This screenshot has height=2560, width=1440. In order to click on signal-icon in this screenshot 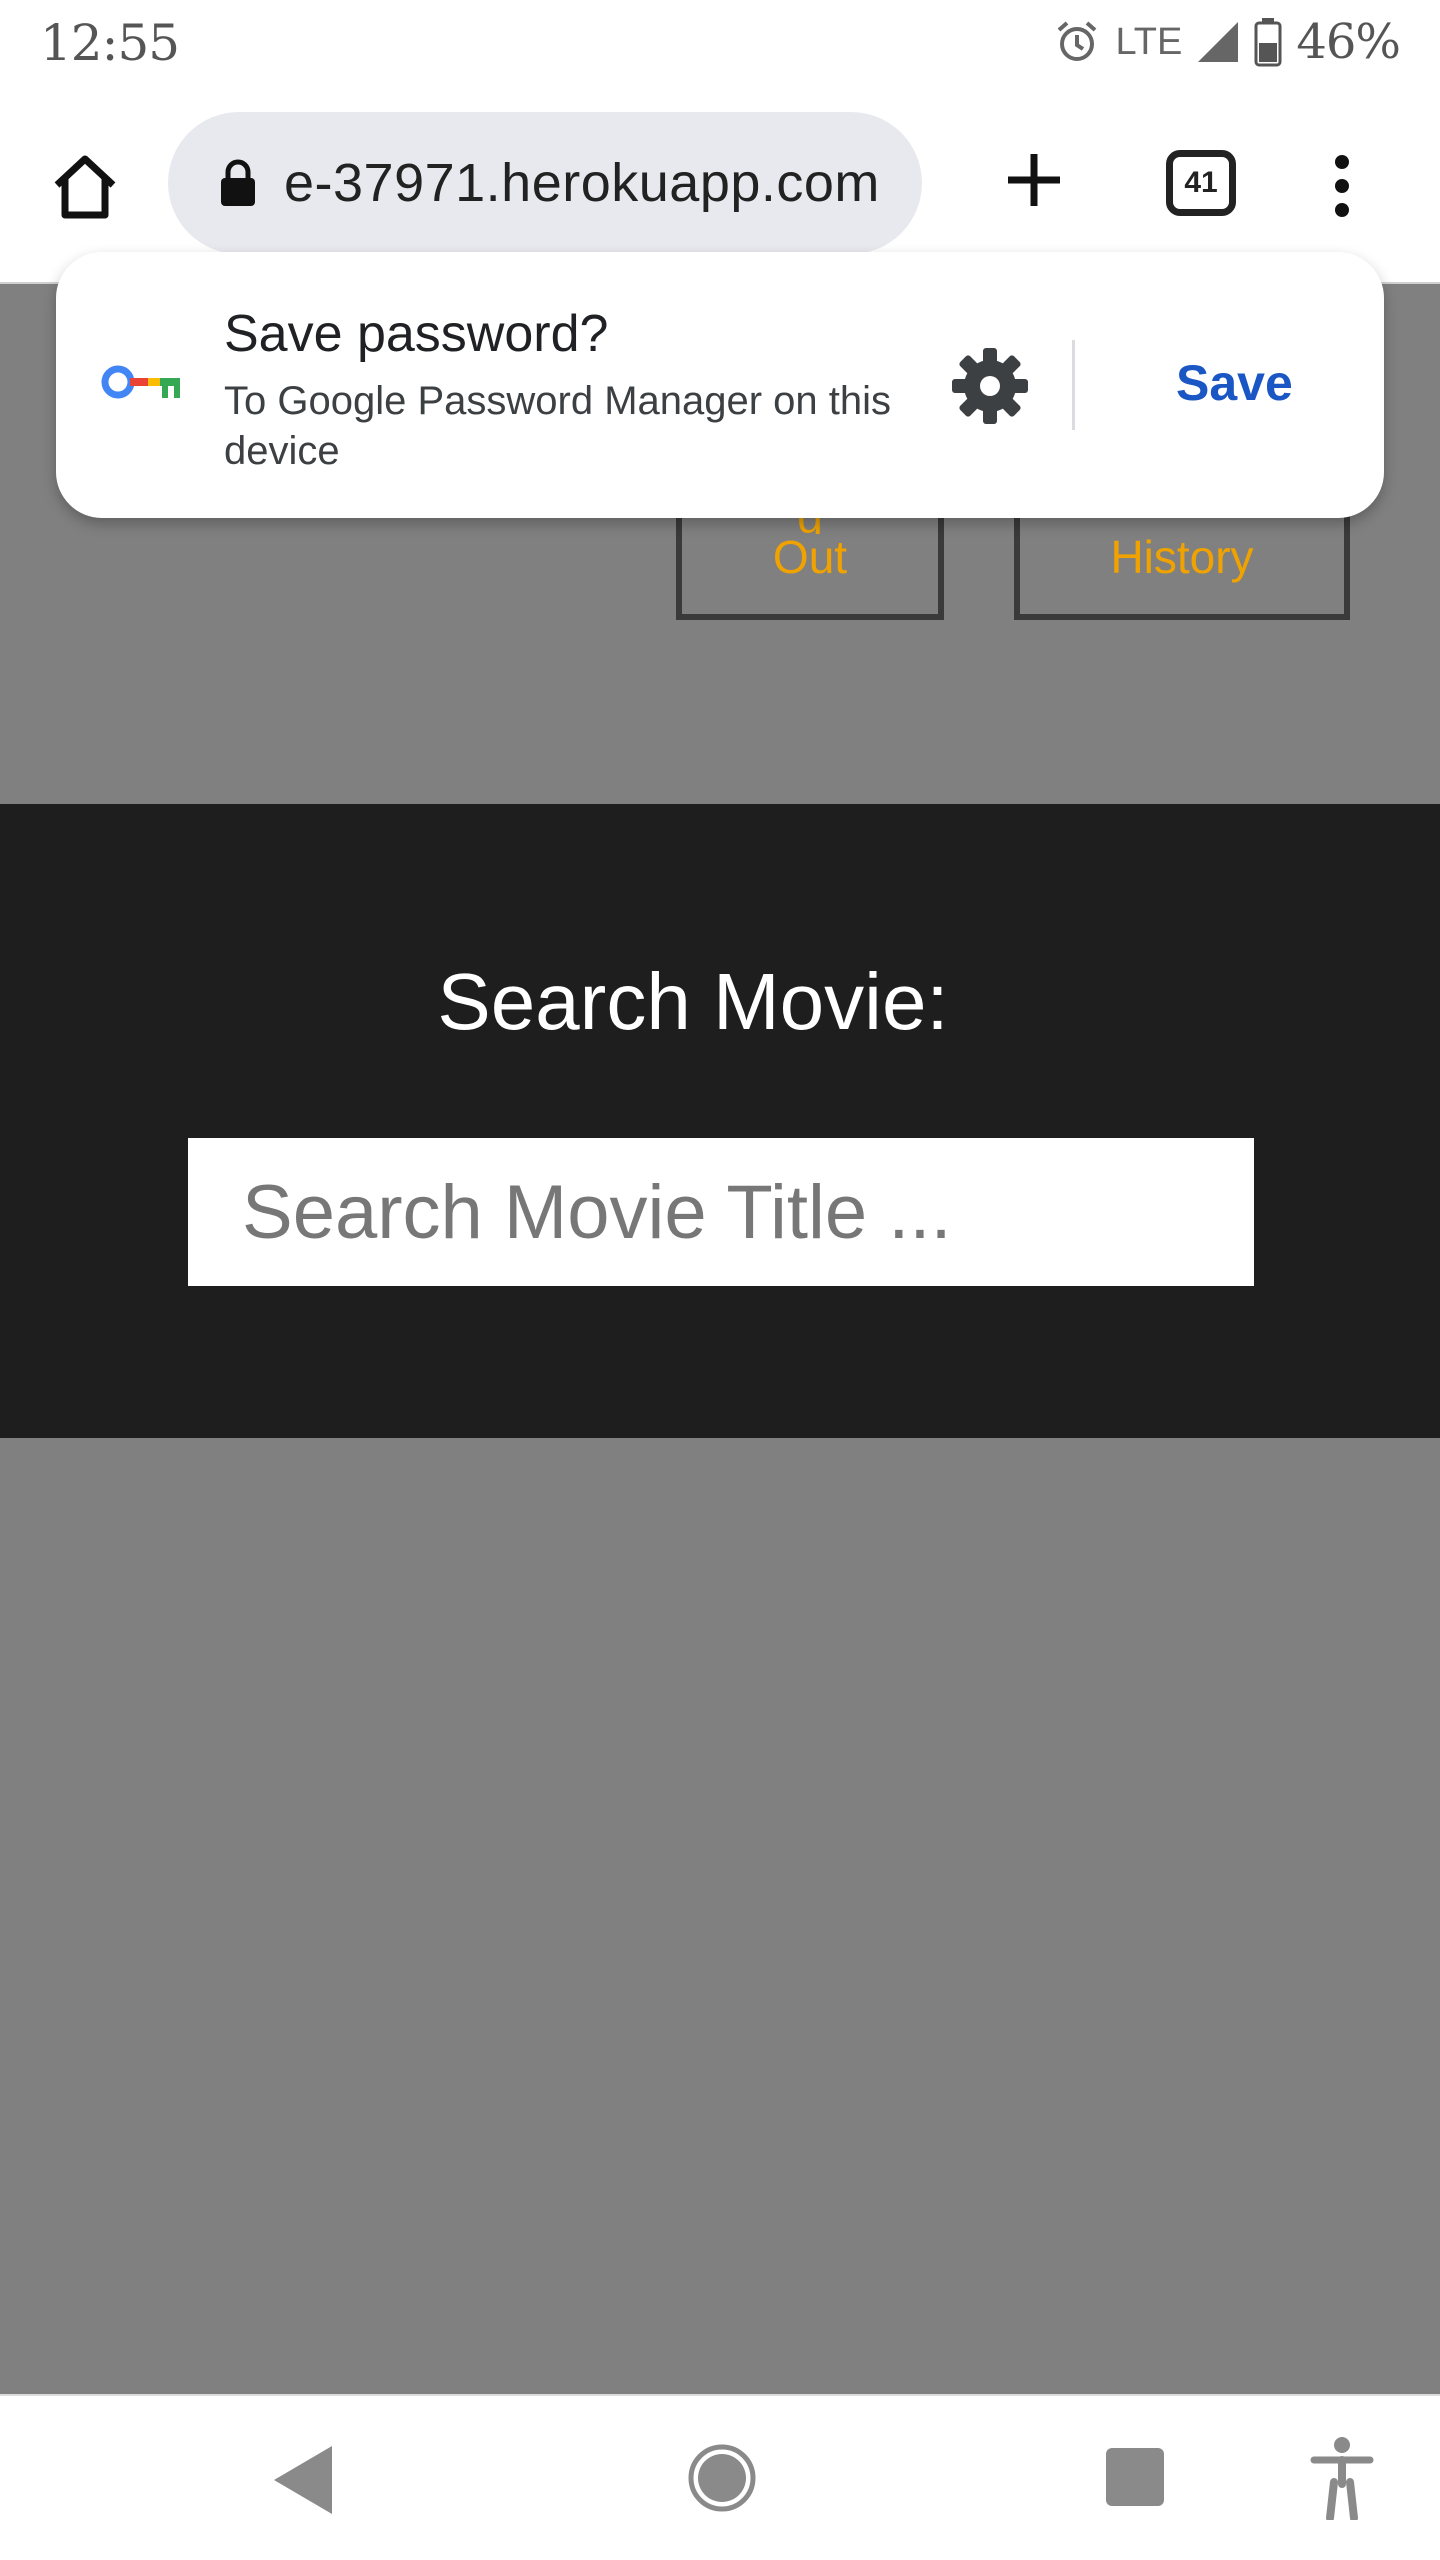, I will do `click(1218, 42)`.